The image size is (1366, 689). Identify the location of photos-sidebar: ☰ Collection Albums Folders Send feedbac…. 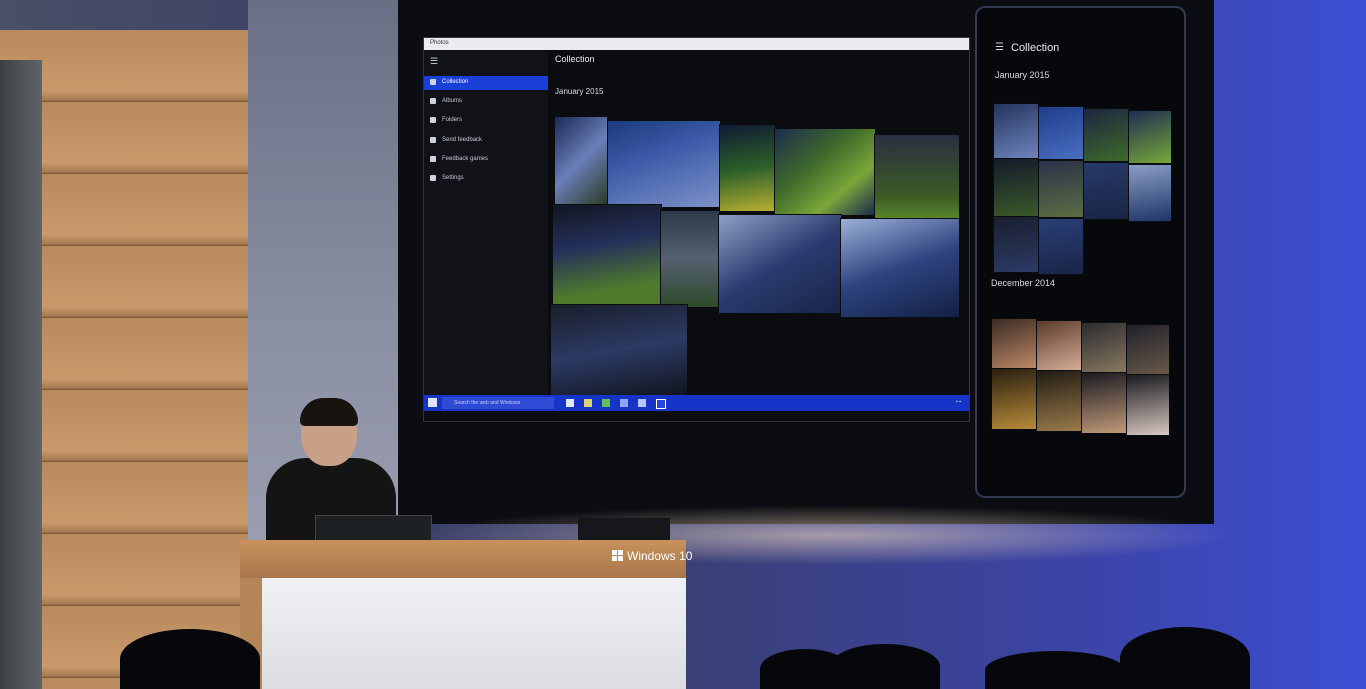
(486, 222).